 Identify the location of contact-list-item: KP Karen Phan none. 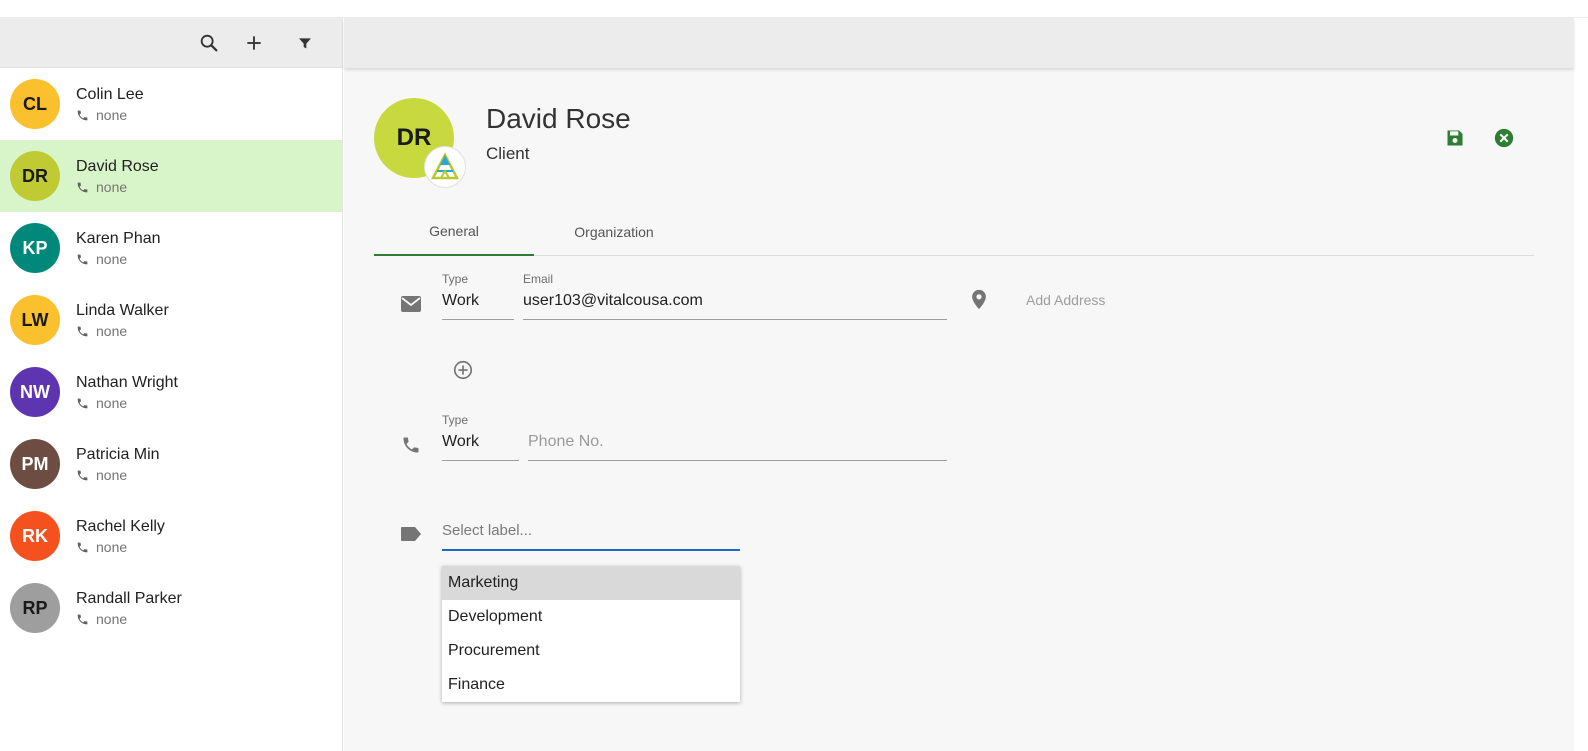
(171, 248).